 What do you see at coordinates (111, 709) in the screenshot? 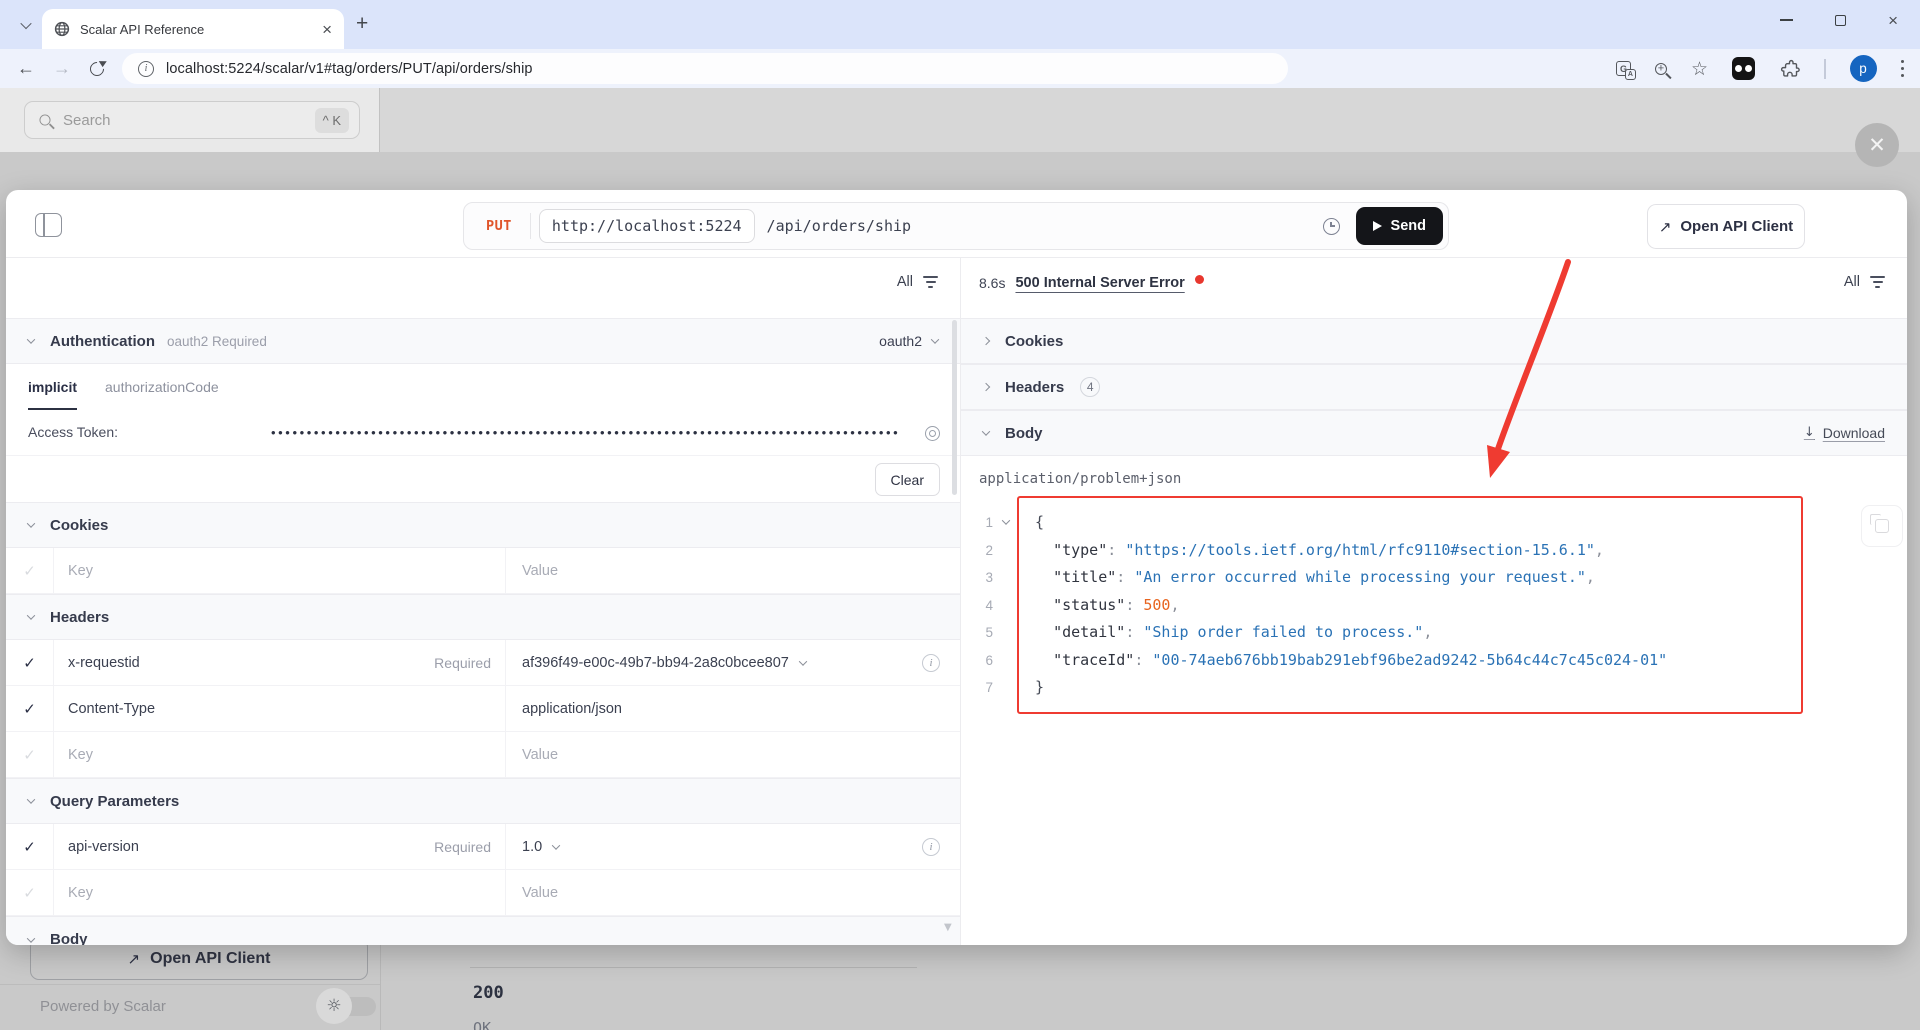
I see `header-key: Content-Type` at bounding box center [111, 709].